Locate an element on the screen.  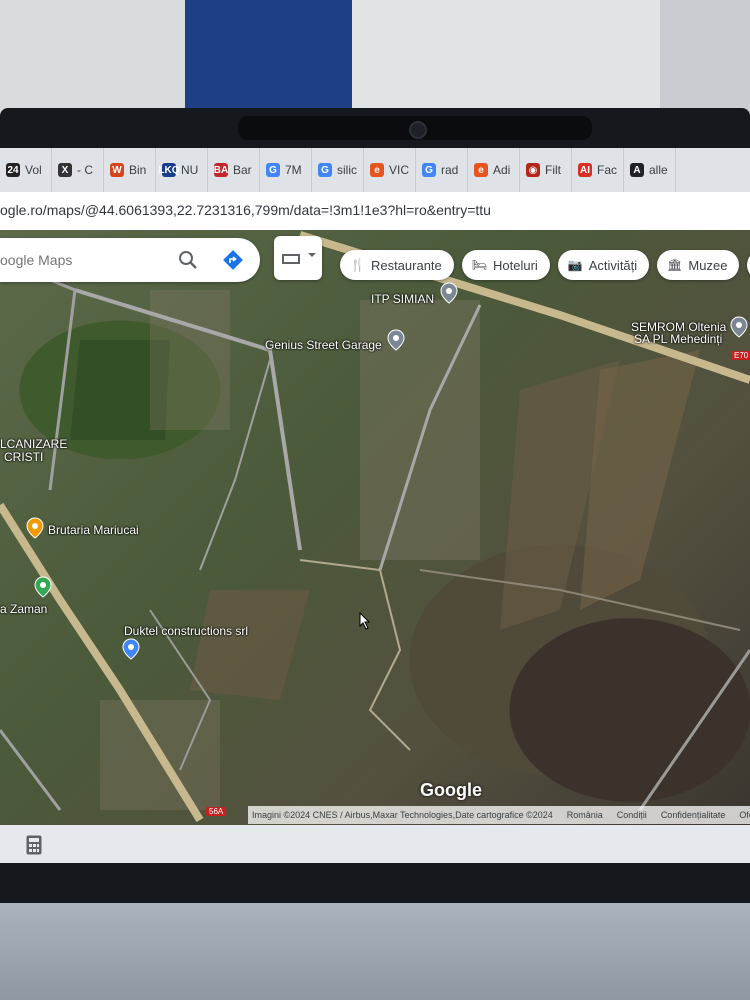
tab-title: Adi is located at coordinates (502, 170).